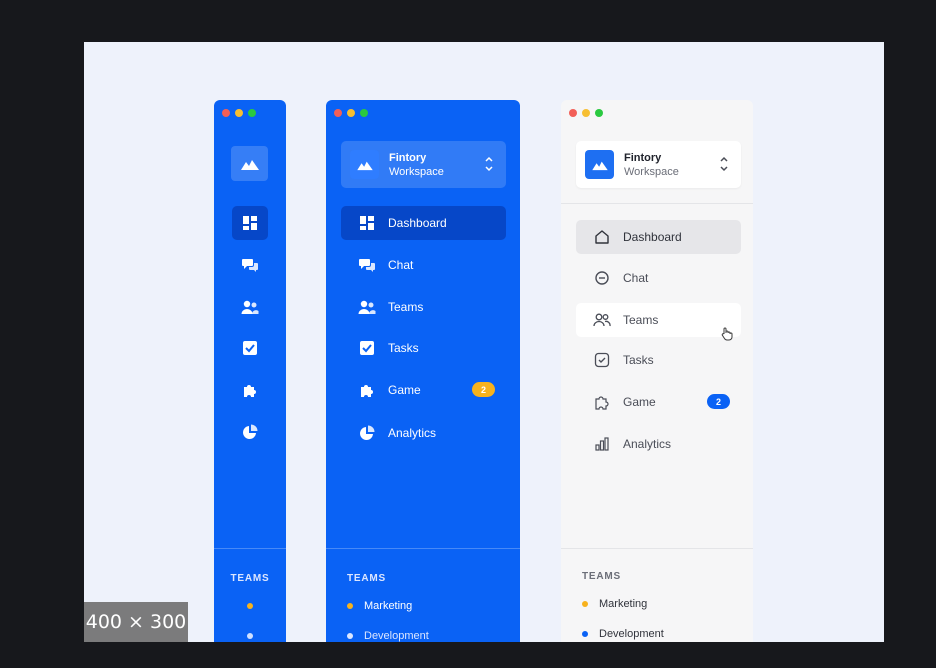  I want to click on team-label: Marketing, so click(623, 604).